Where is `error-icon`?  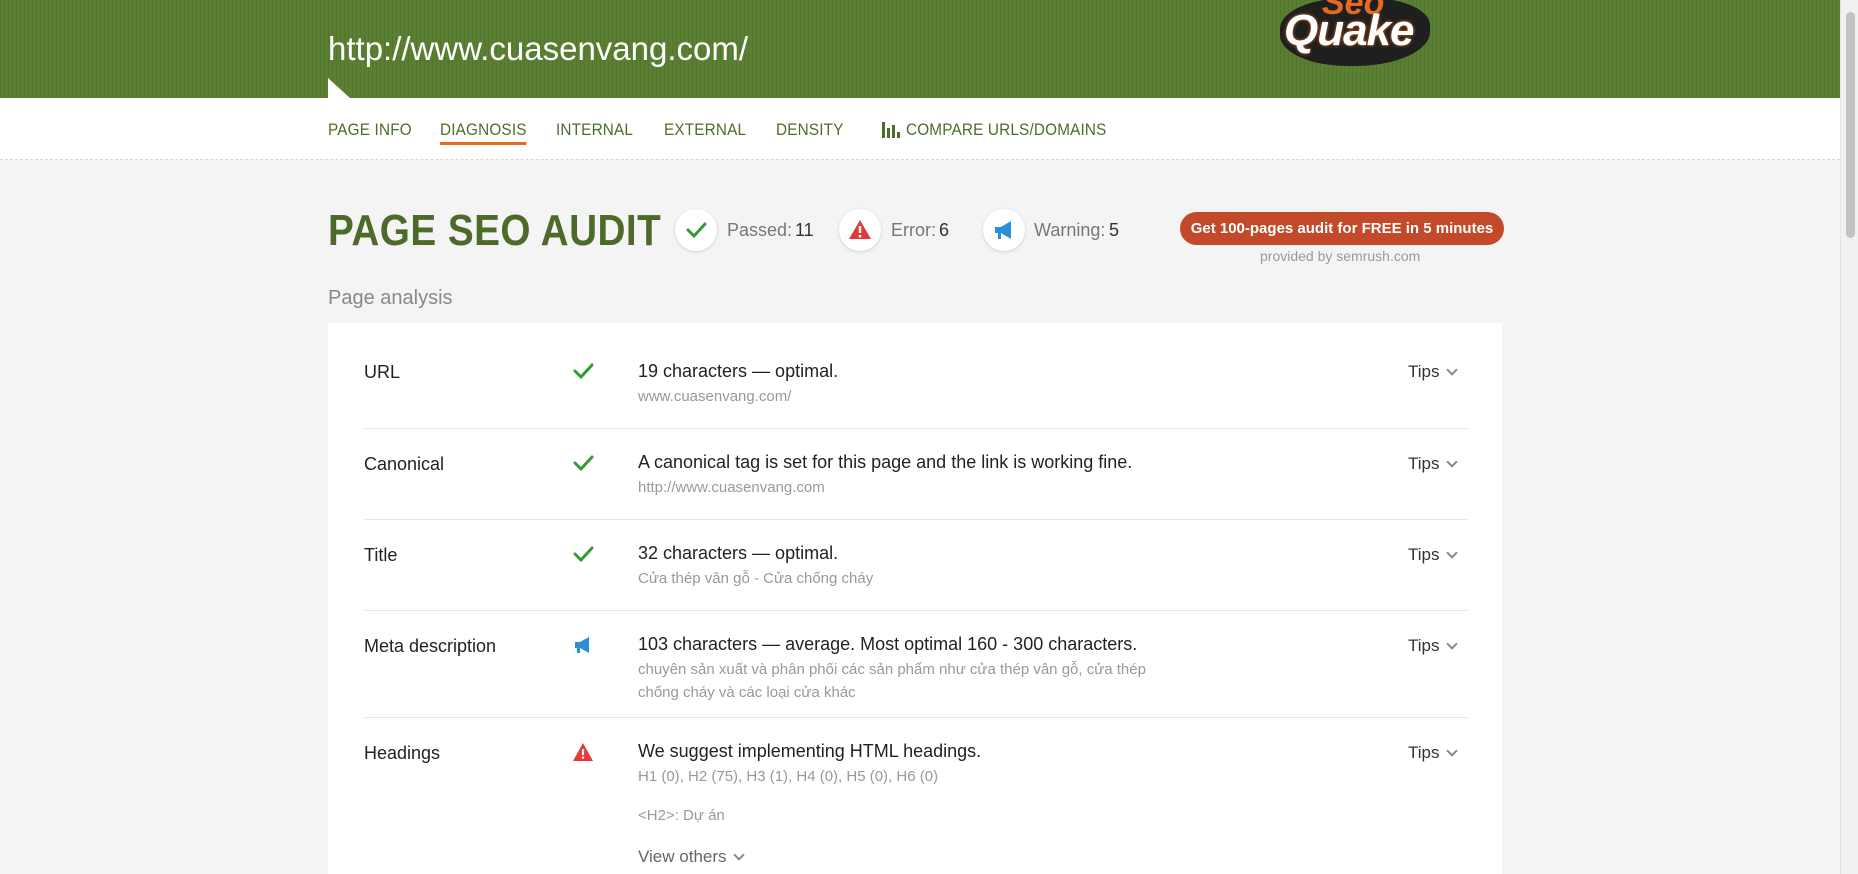 error-icon is located at coordinates (860, 230).